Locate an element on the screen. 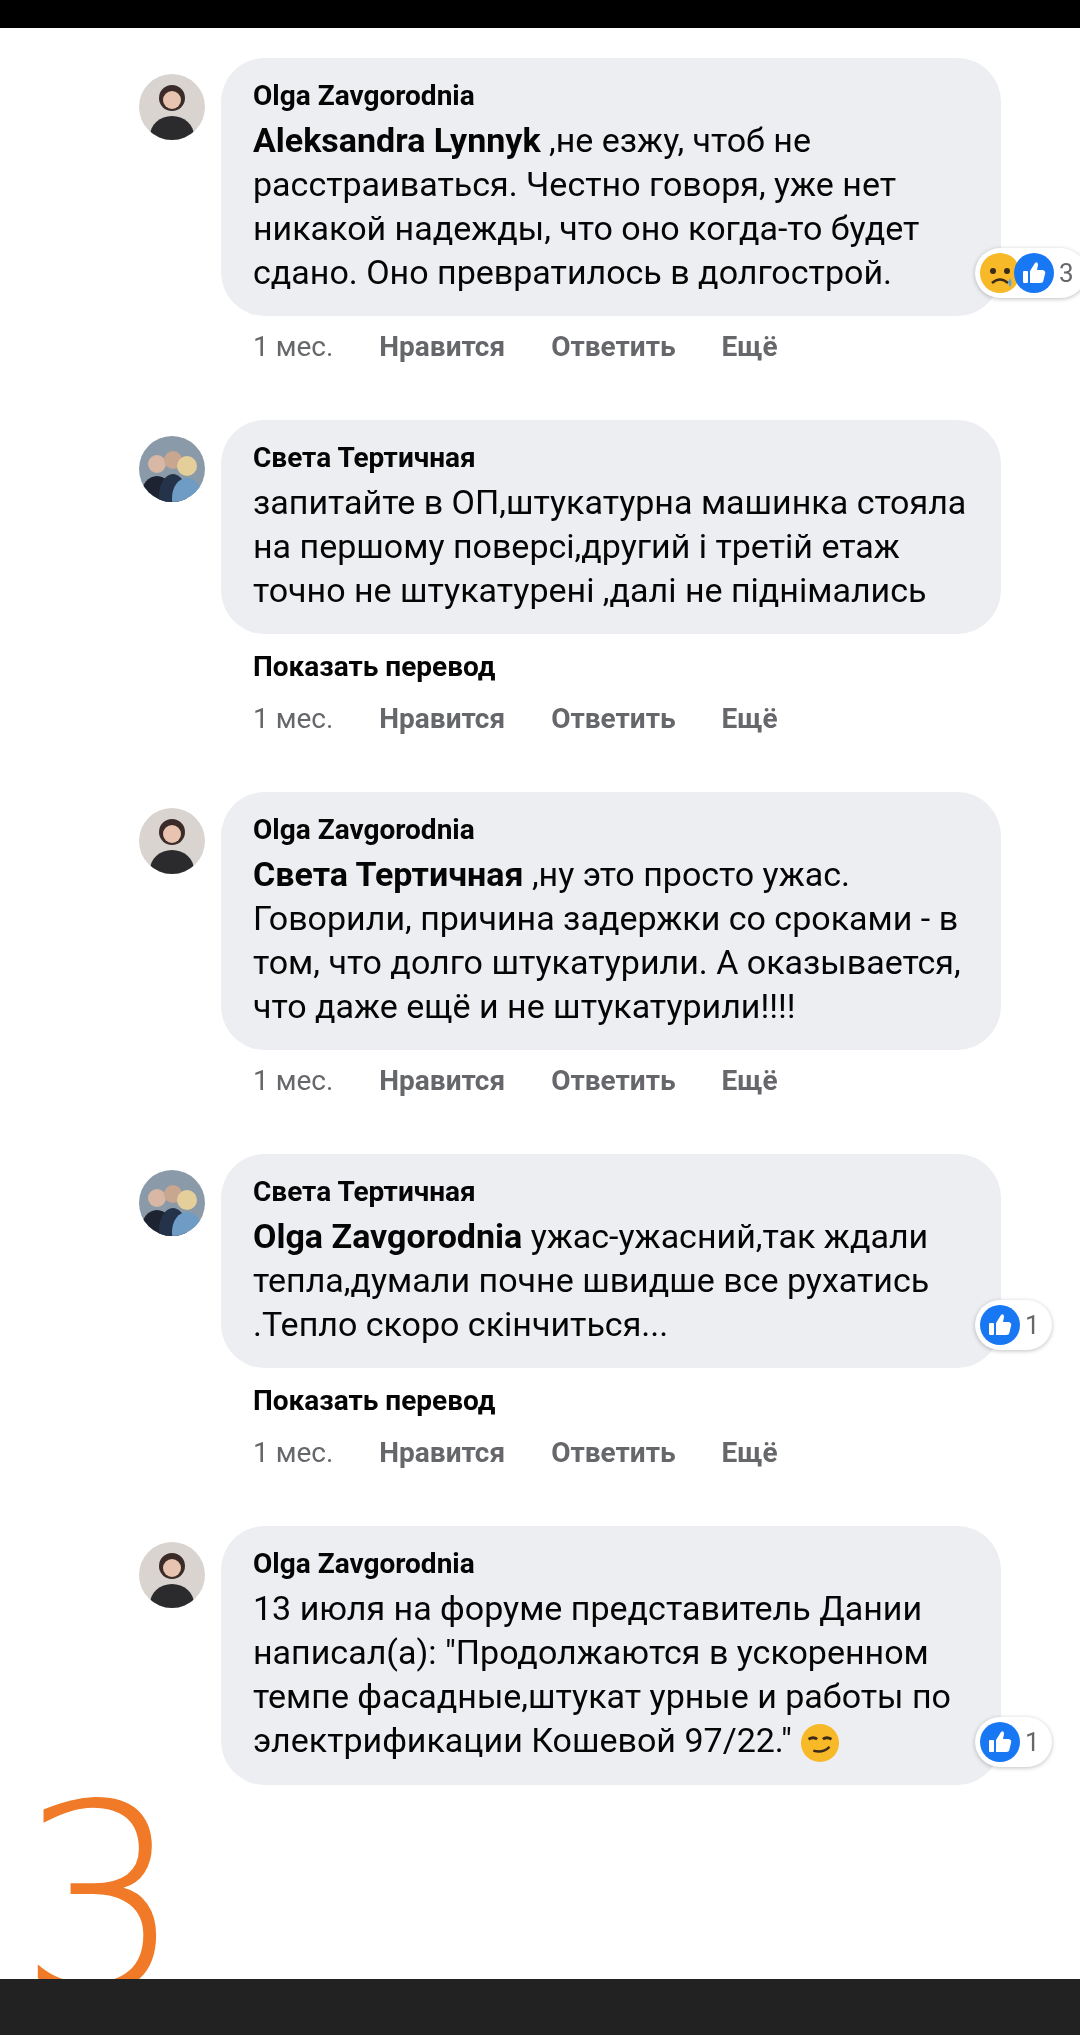 The width and height of the screenshot is (1080, 2035). reactions-badge: 3 is located at coordinates (1027, 273).